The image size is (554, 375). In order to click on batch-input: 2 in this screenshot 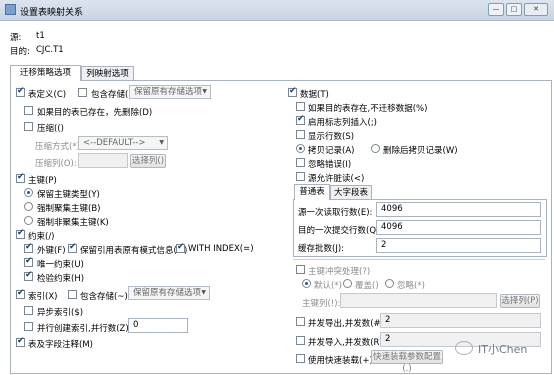, I will do `click(458, 245)`.